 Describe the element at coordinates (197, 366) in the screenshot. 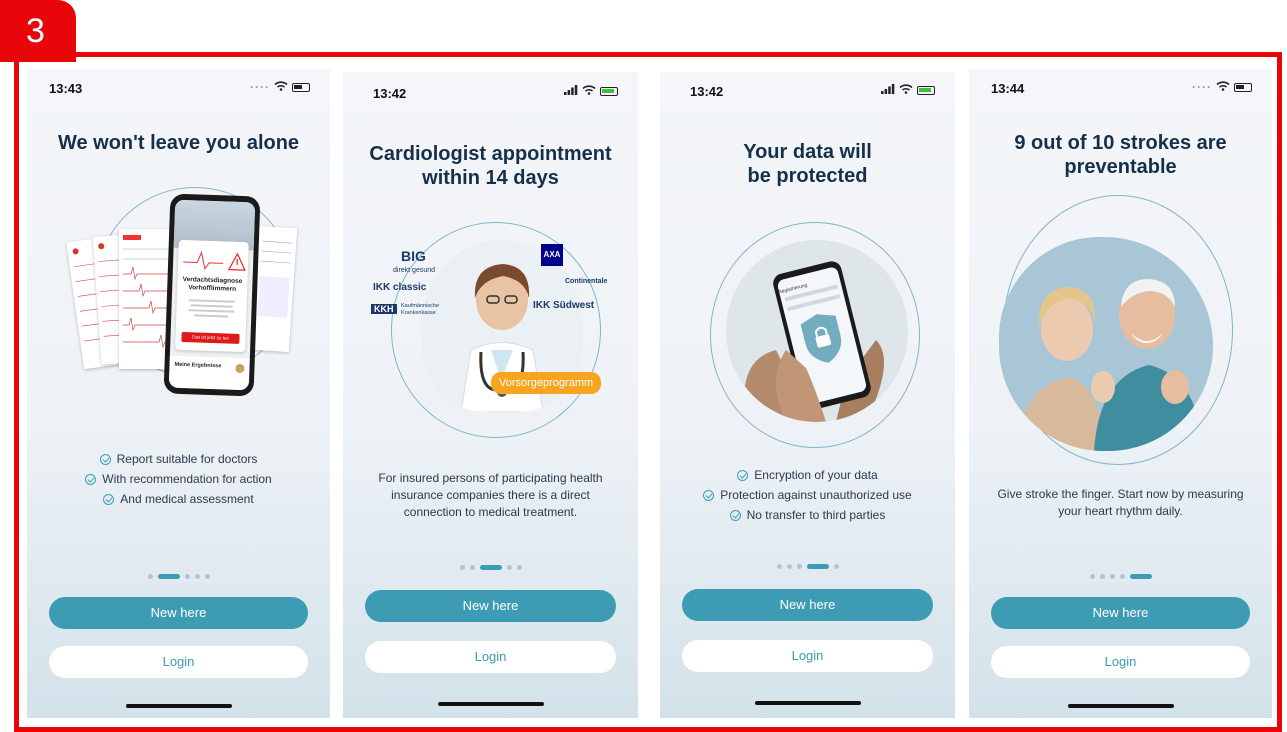

I see `results-label: Meine Ergebnisse` at that location.